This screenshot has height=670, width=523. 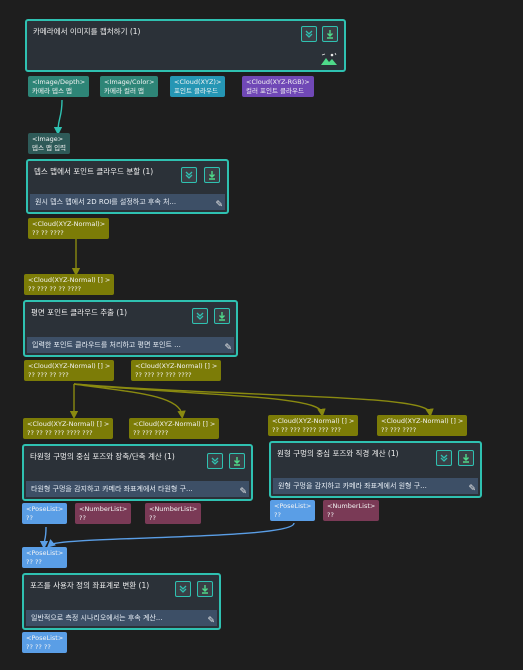 What do you see at coordinates (48, 139) in the screenshot?
I see `port-type: <Image>` at bounding box center [48, 139].